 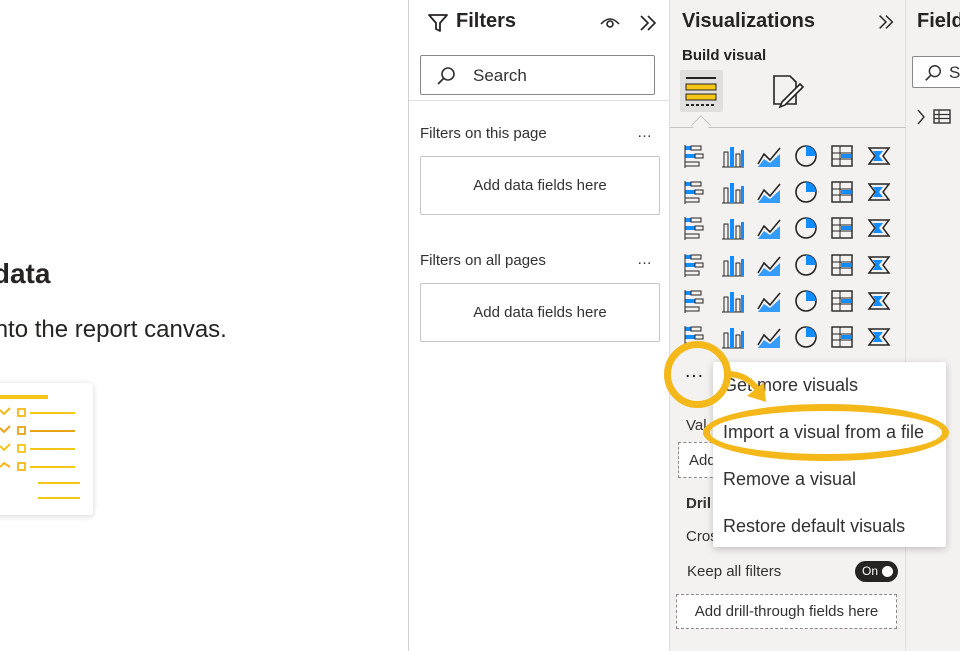 I want to click on build-visual-icon, so click(x=701, y=91).